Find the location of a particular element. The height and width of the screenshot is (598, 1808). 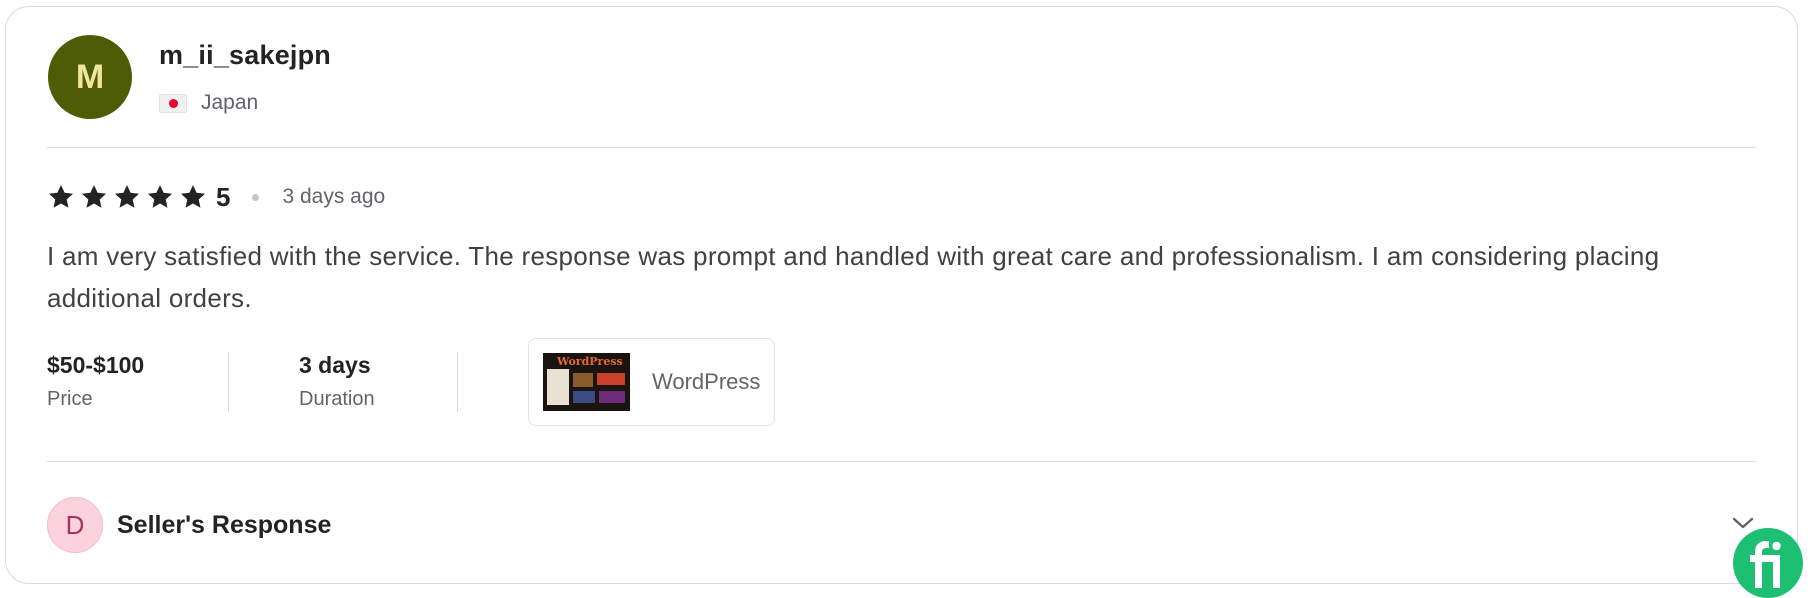

chevron-down-icon is located at coordinates (1743, 523).